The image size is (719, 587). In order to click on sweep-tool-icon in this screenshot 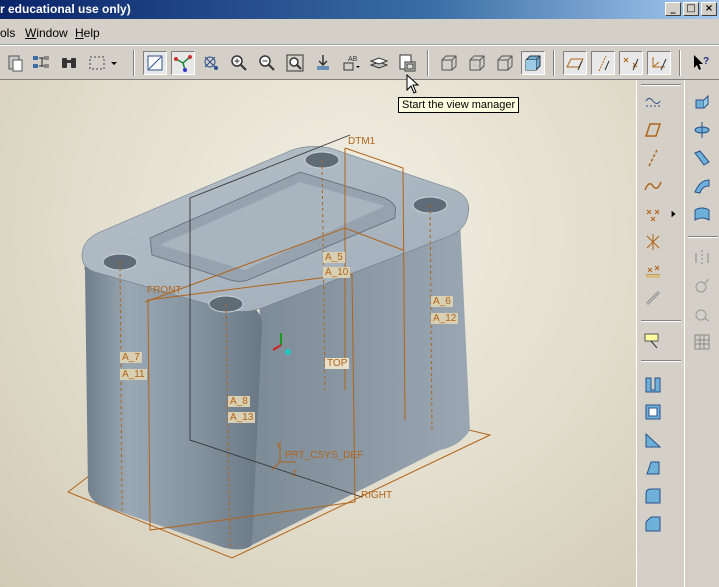, I will do `click(702, 158)`.